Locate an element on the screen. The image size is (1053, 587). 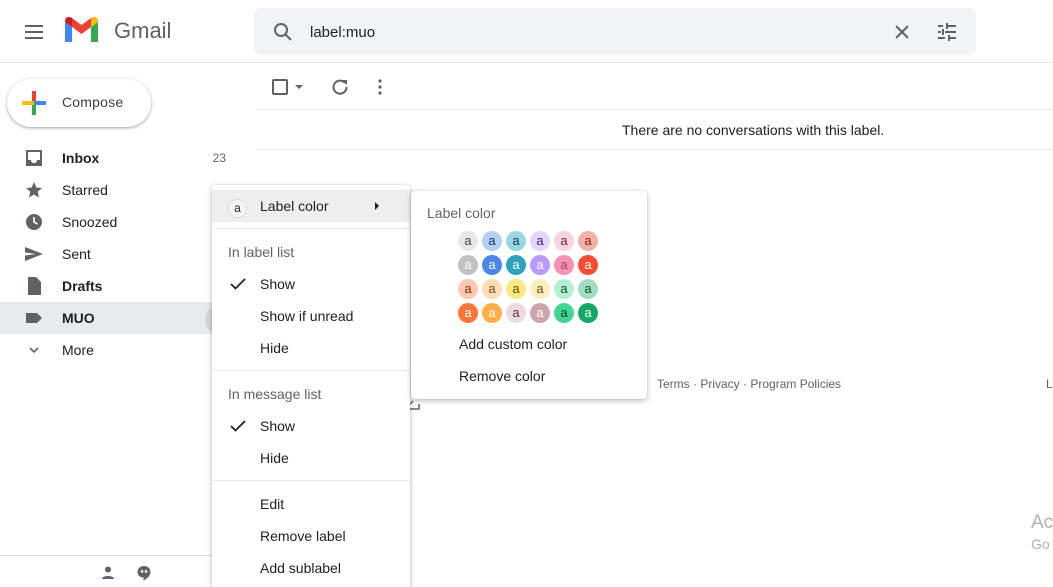
compose-button: Compose is located at coordinates (79, 103).